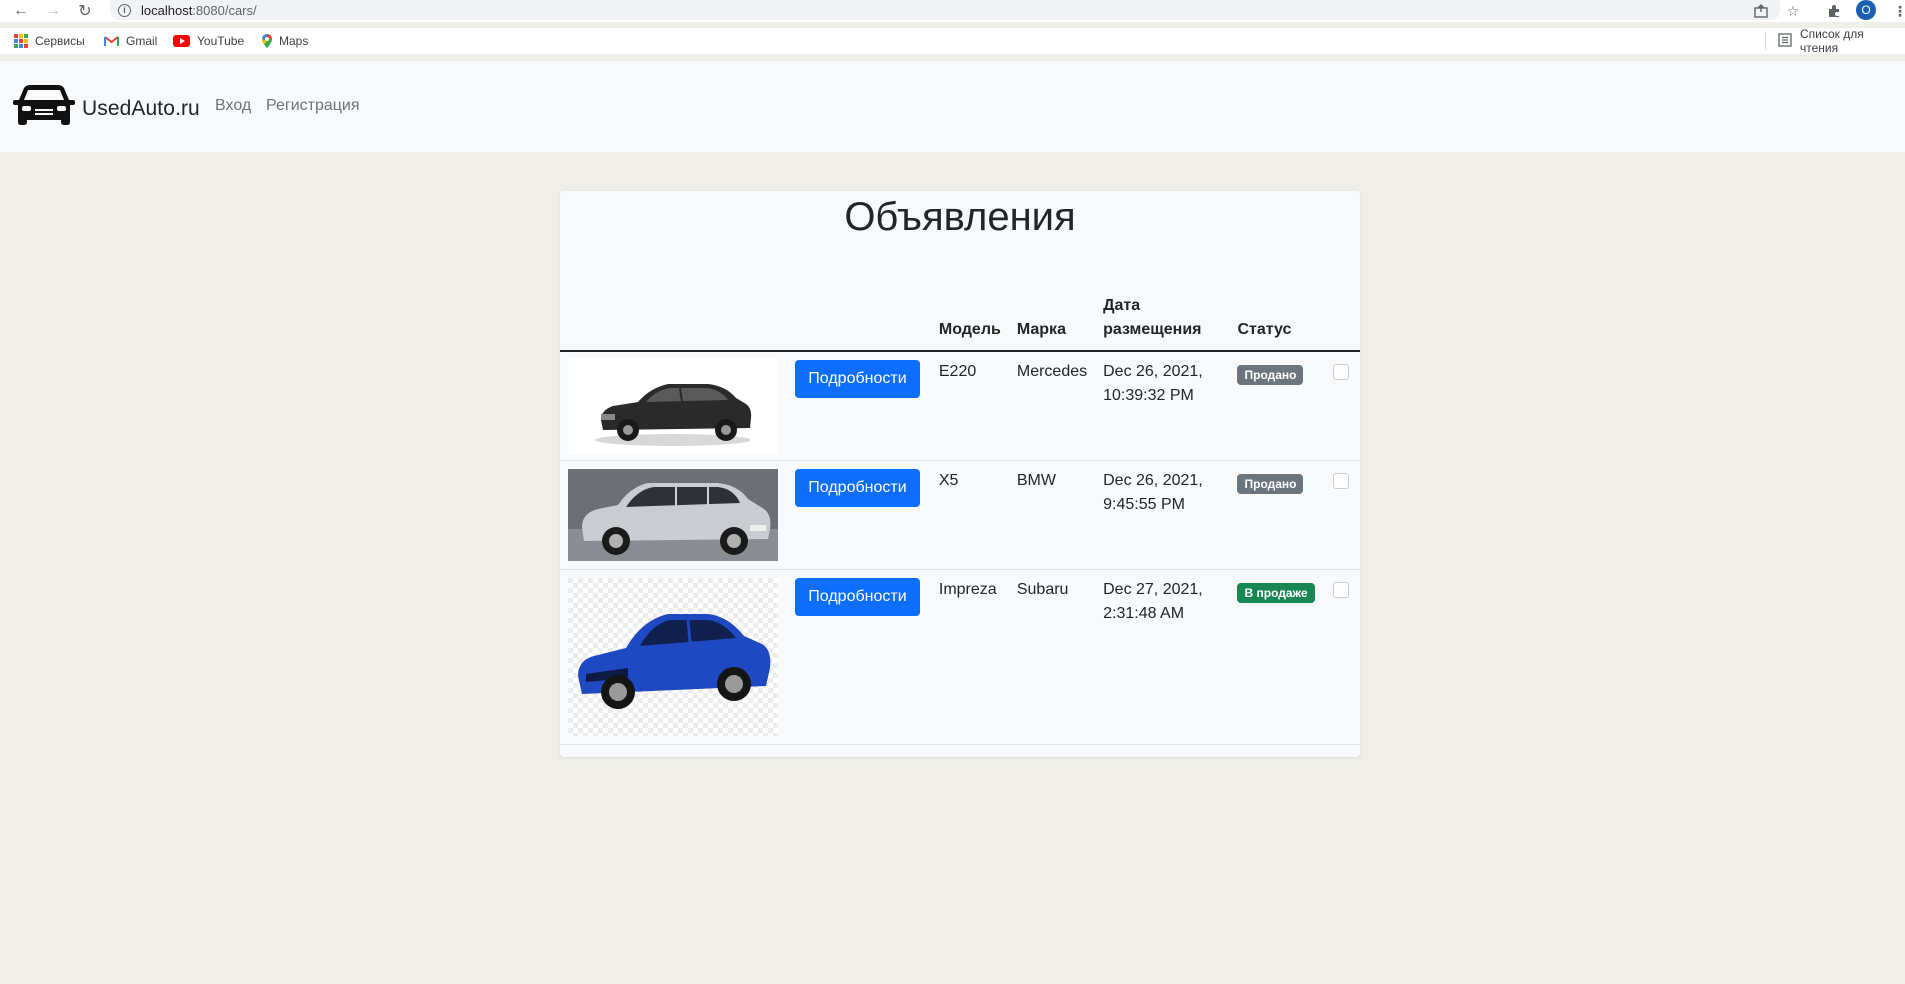 This screenshot has height=984, width=1905. Describe the element at coordinates (1162, 515) in the screenshot. I see `date-cell: Dec 26, 2021, 9:45:55 PM` at that location.